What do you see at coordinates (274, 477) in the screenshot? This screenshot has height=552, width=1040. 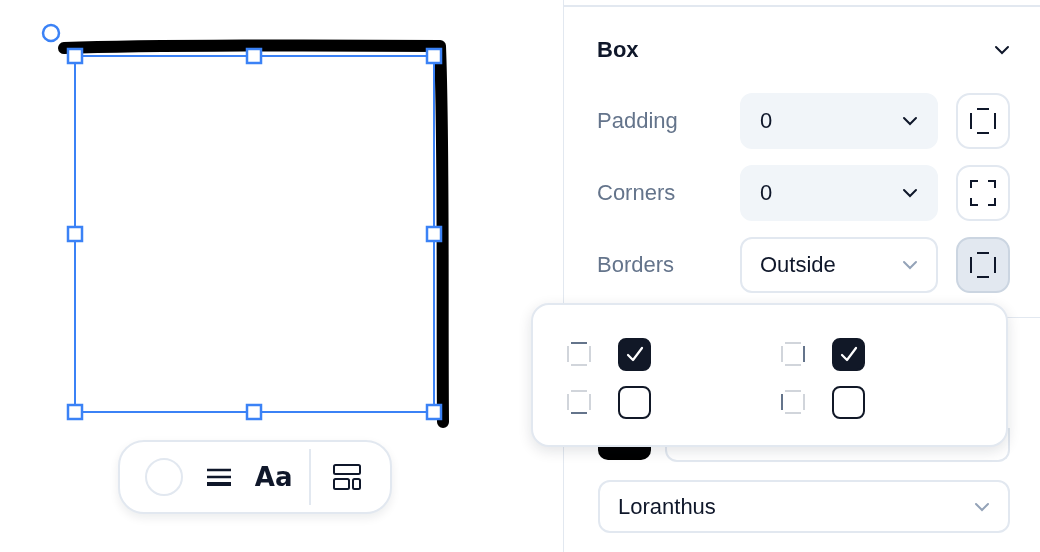 I see `text-style-button: Aa` at bounding box center [274, 477].